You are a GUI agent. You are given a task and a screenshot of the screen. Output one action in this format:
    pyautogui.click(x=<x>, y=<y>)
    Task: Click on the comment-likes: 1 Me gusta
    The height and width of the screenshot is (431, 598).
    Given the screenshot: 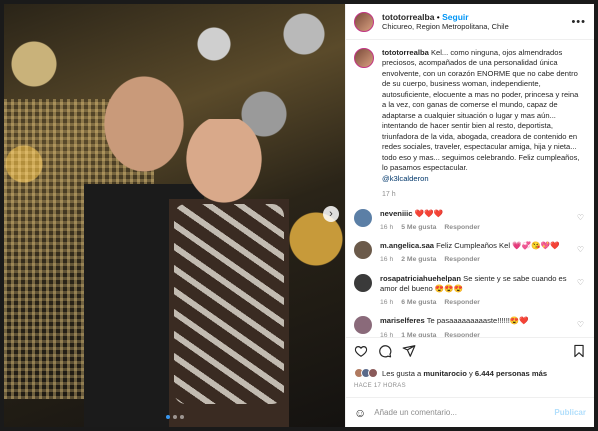 What is the action you would take?
    pyautogui.click(x=418, y=334)
    